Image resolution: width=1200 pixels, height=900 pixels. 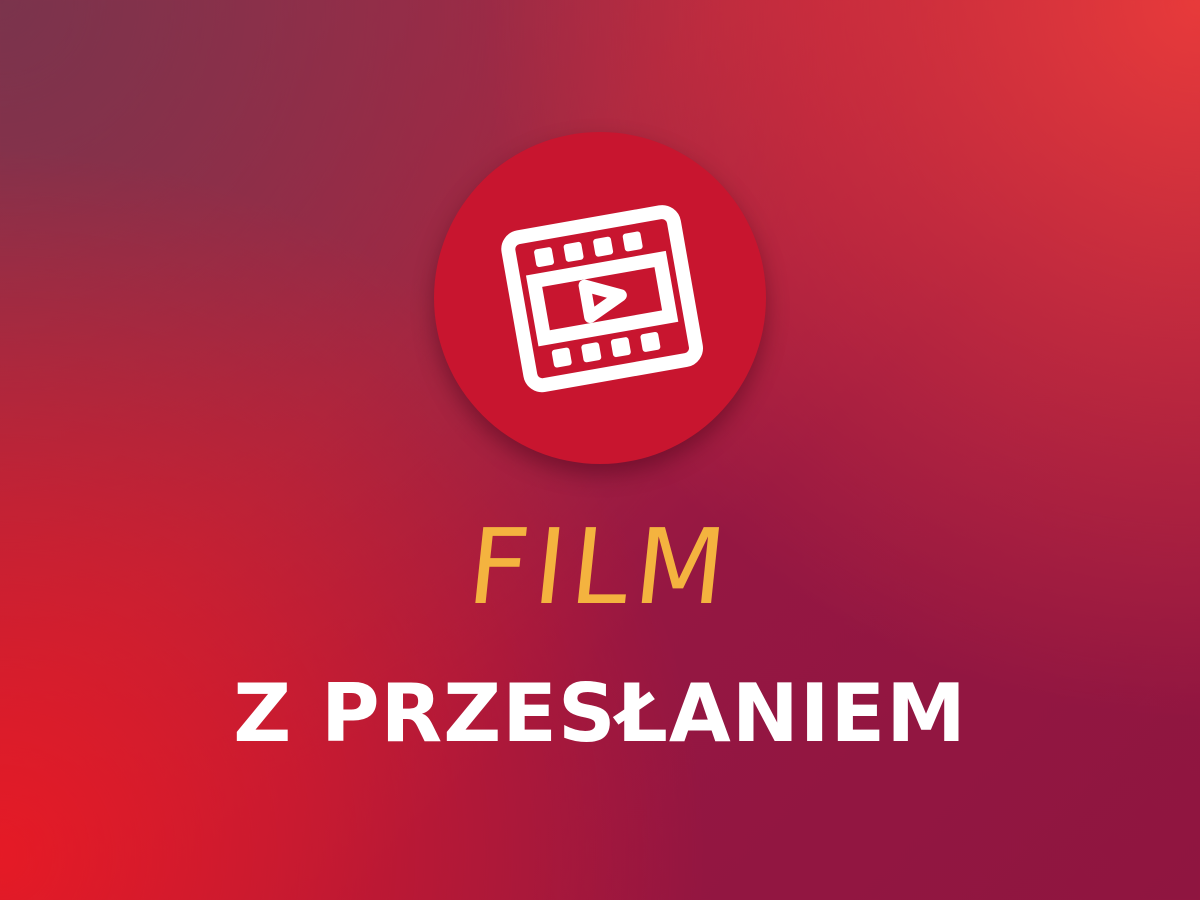 I want to click on film-badge, so click(x=600, y=298).